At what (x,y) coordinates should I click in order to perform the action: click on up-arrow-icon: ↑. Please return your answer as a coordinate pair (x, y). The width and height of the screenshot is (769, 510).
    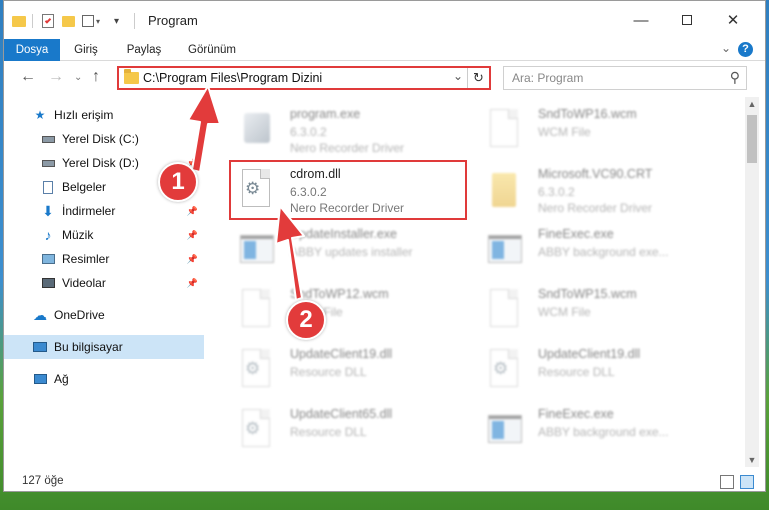
    Looking at the image, I should click on (96, 77).